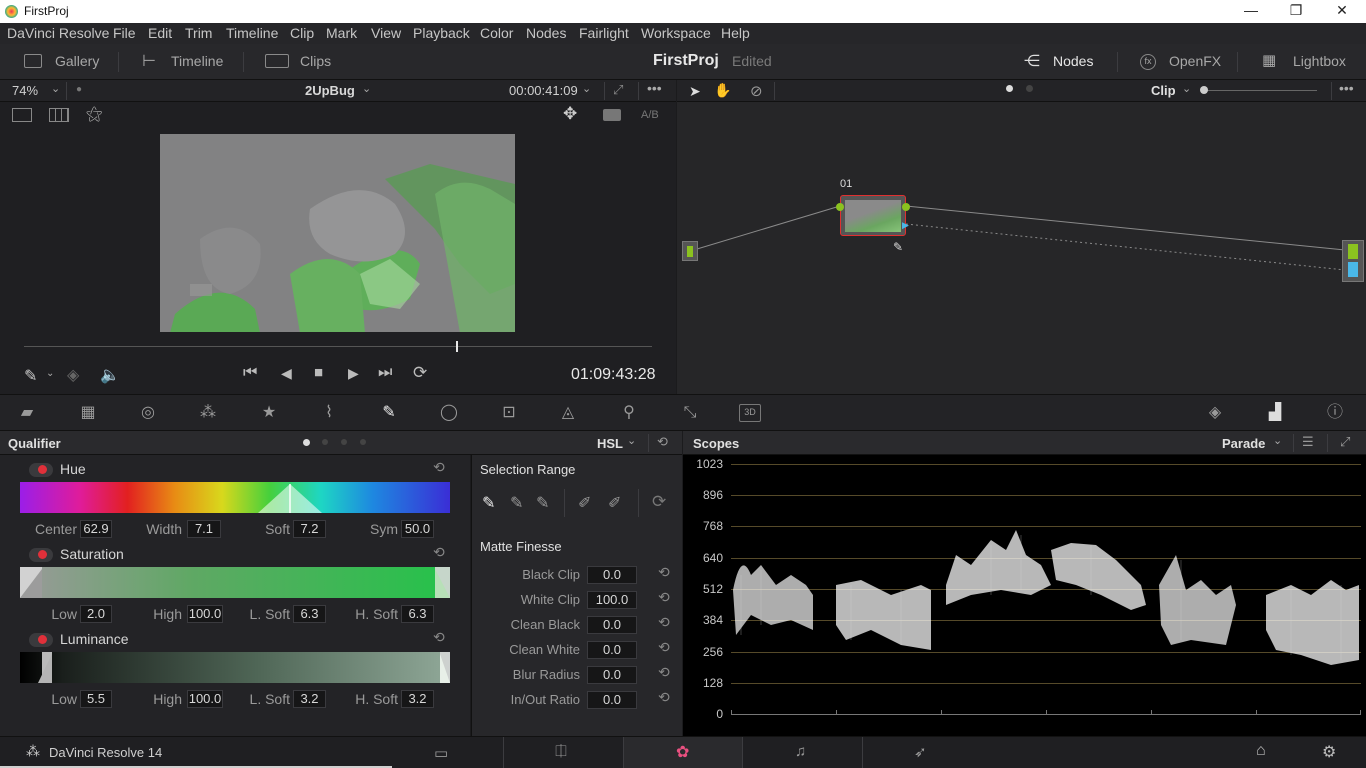  What do you see at coordinates (584, 503) in the screenshot?
I see `feather-minus-icon: ✐` at bounding box center [584, 503].